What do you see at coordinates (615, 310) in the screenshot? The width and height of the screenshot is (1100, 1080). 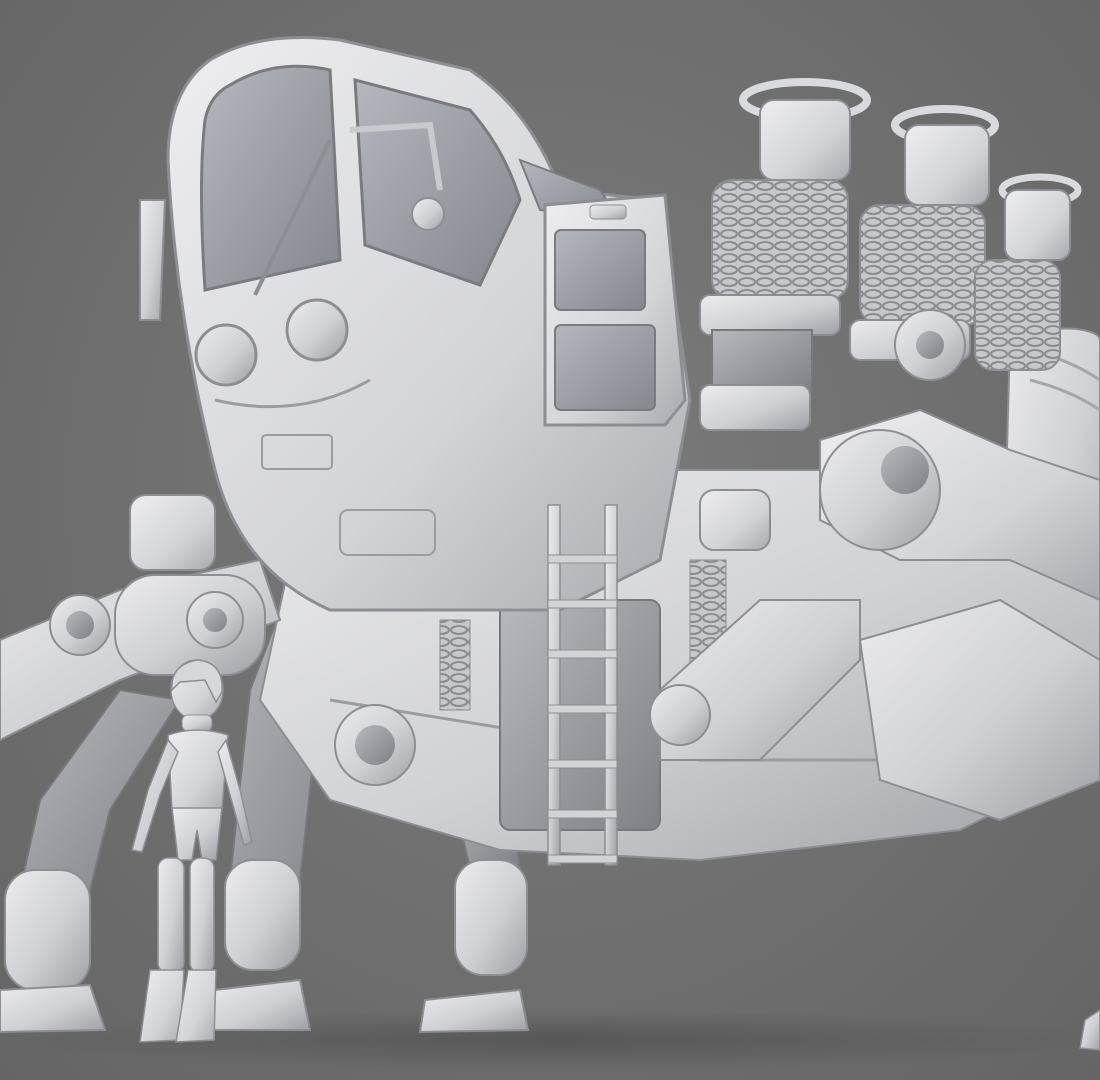 I see `cockpit-door` at bounding box center [615, 310].